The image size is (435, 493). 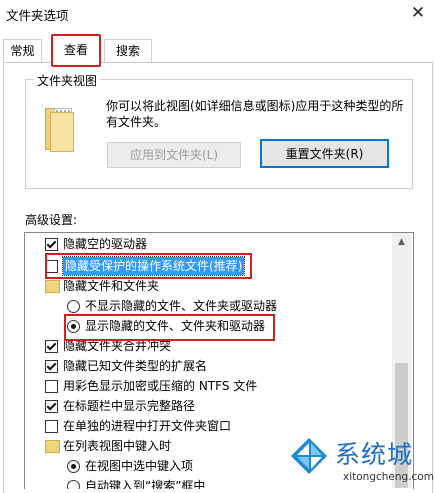 I want to click on watermark-brand: 系统城, so click(x=374, y=454).